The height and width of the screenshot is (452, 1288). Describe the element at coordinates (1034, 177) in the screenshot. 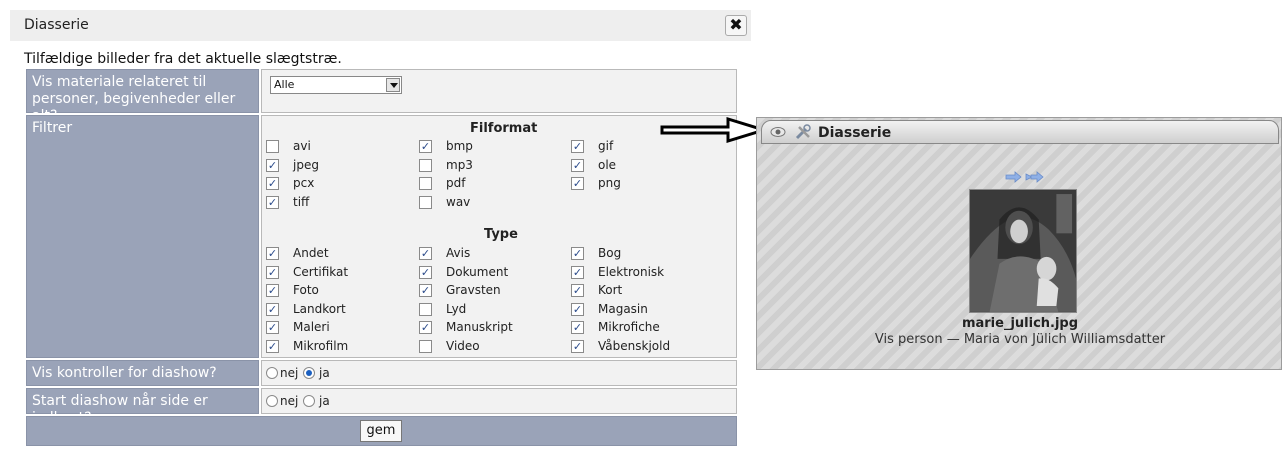

I see `last-arrow-icon` at that location.